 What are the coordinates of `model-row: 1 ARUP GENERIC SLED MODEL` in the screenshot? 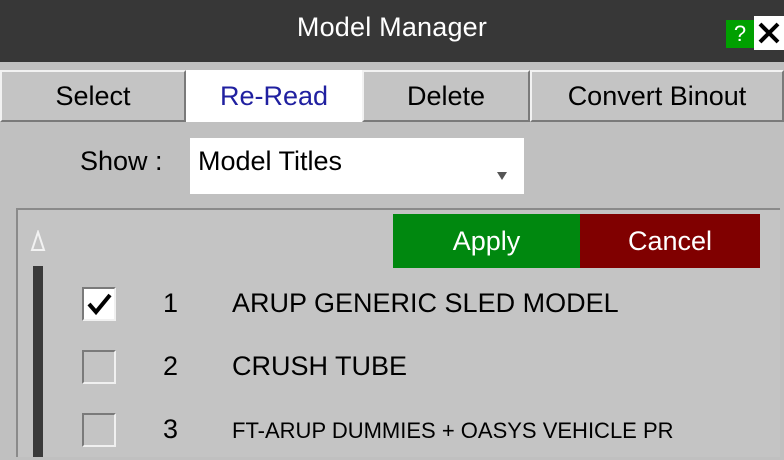 It's located at (392, 304).